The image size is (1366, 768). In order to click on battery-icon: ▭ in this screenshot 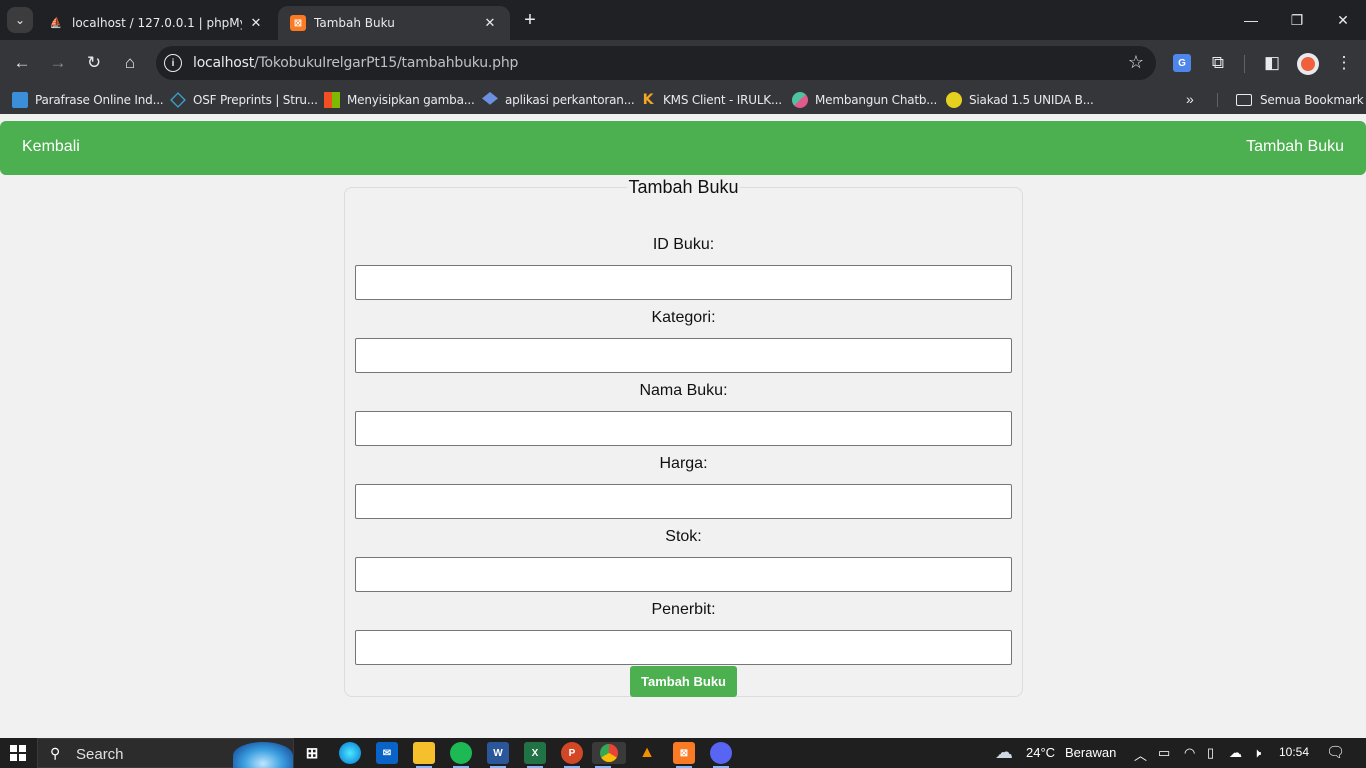, I will do `click(1164, 753)`.